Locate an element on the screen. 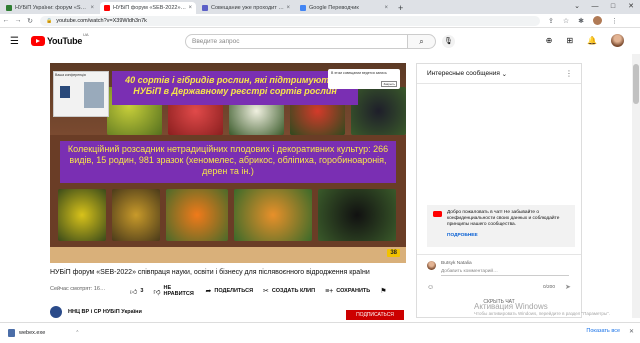 The height and width of the screenshot is (343, 640). send-icon: ➤ is located at coordinates (568, 287).